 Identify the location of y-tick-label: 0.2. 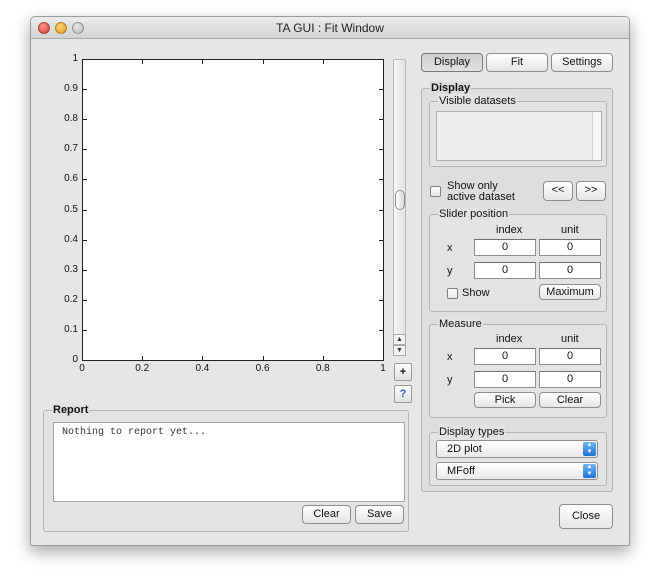
(71, 299).